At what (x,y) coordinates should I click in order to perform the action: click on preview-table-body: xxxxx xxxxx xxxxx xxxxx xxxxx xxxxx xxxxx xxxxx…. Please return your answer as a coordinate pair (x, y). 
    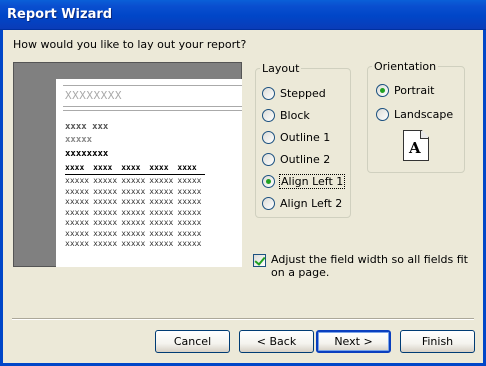
    Looking at the image, I should click on (135, 212).